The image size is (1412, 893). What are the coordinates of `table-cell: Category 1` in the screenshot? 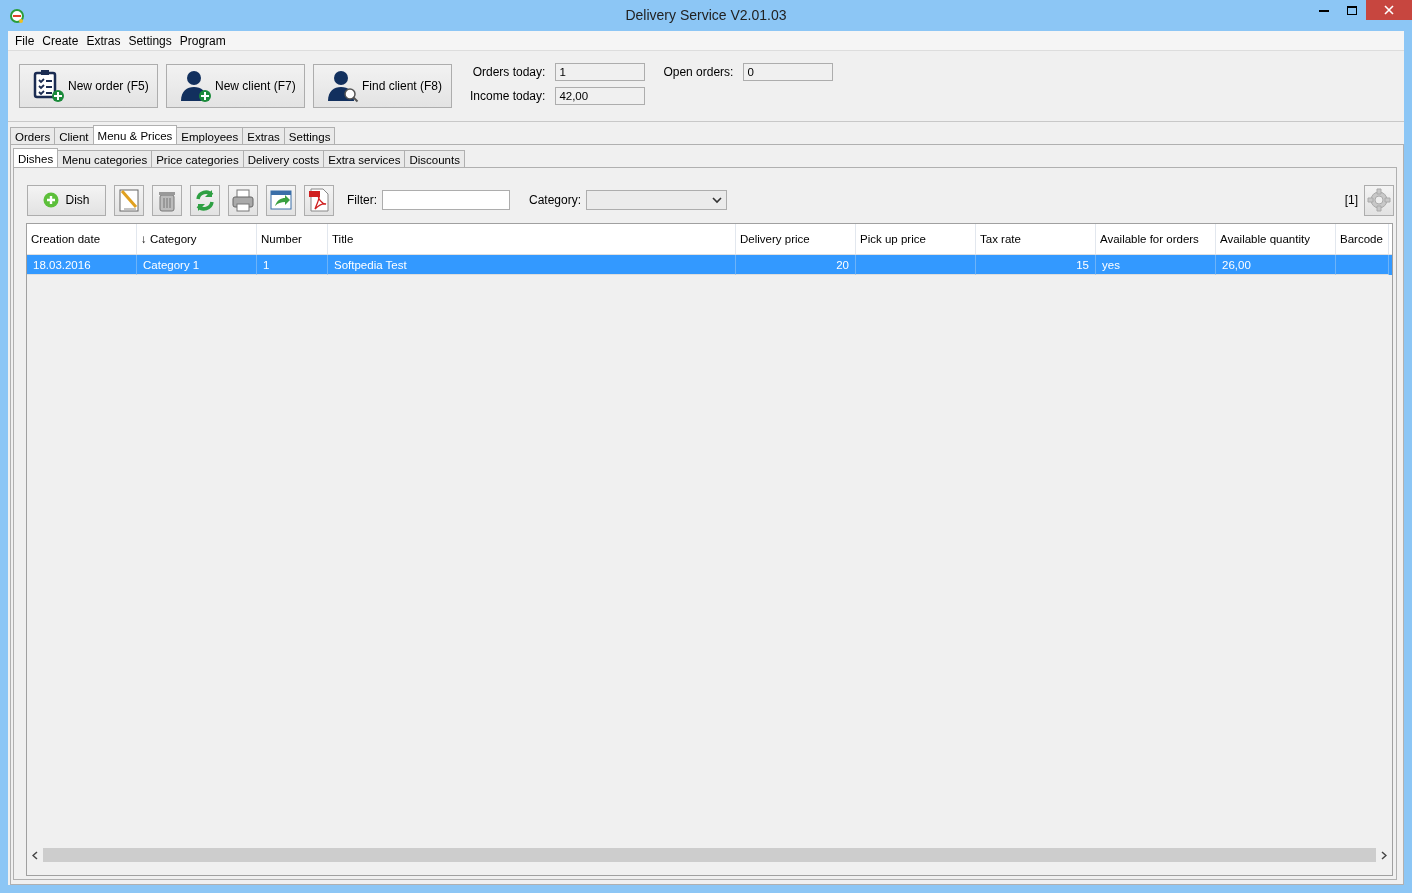 It's located at (171, 264).